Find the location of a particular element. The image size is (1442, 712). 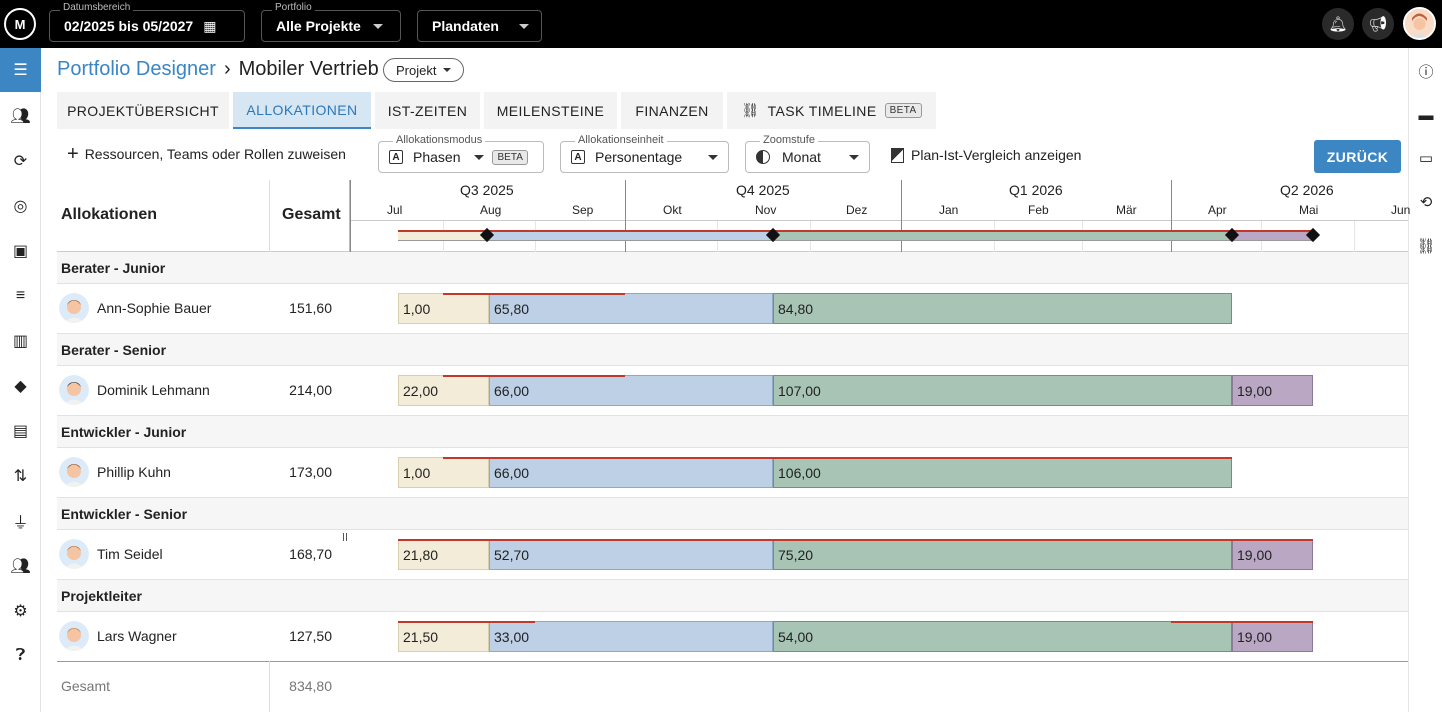

settings-gear-icon: ⚙ is located at coordinates (20, 611).